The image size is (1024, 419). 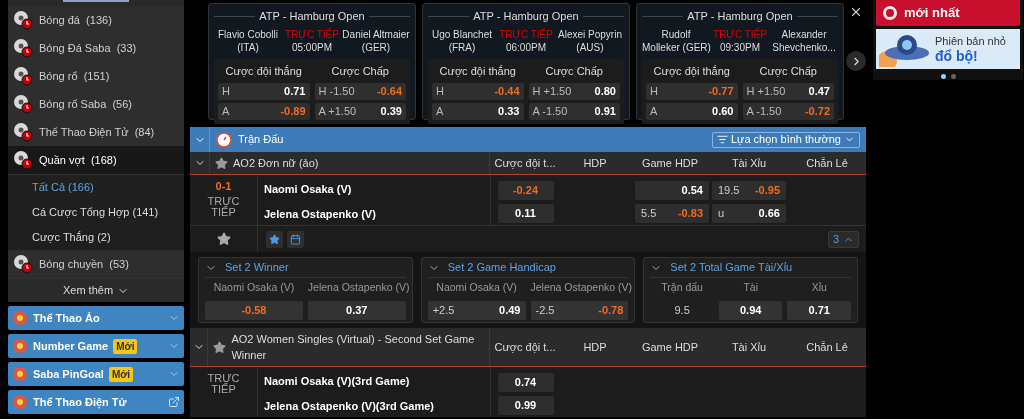 I want to click on odds-button: 19.5 -0.95, so click(x=749, y=190).